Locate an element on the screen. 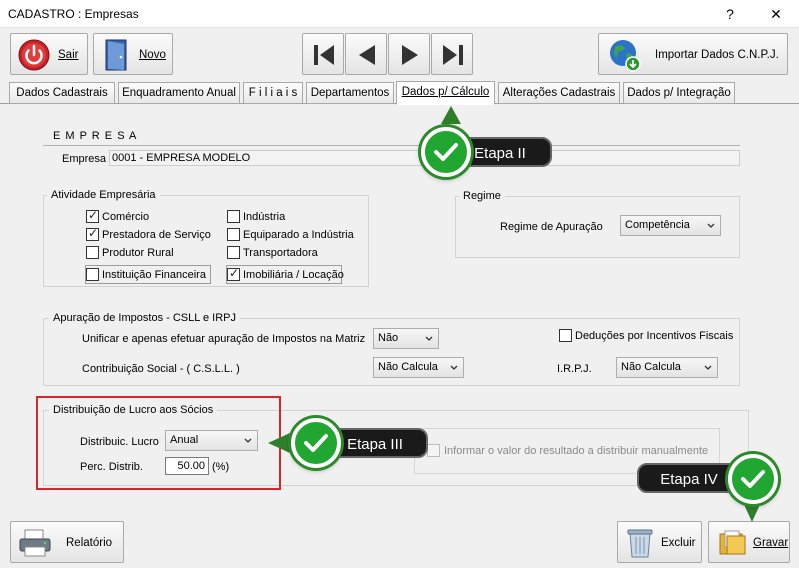  irpj-label: I.R.P.J. is located at coordinates (574, 369).